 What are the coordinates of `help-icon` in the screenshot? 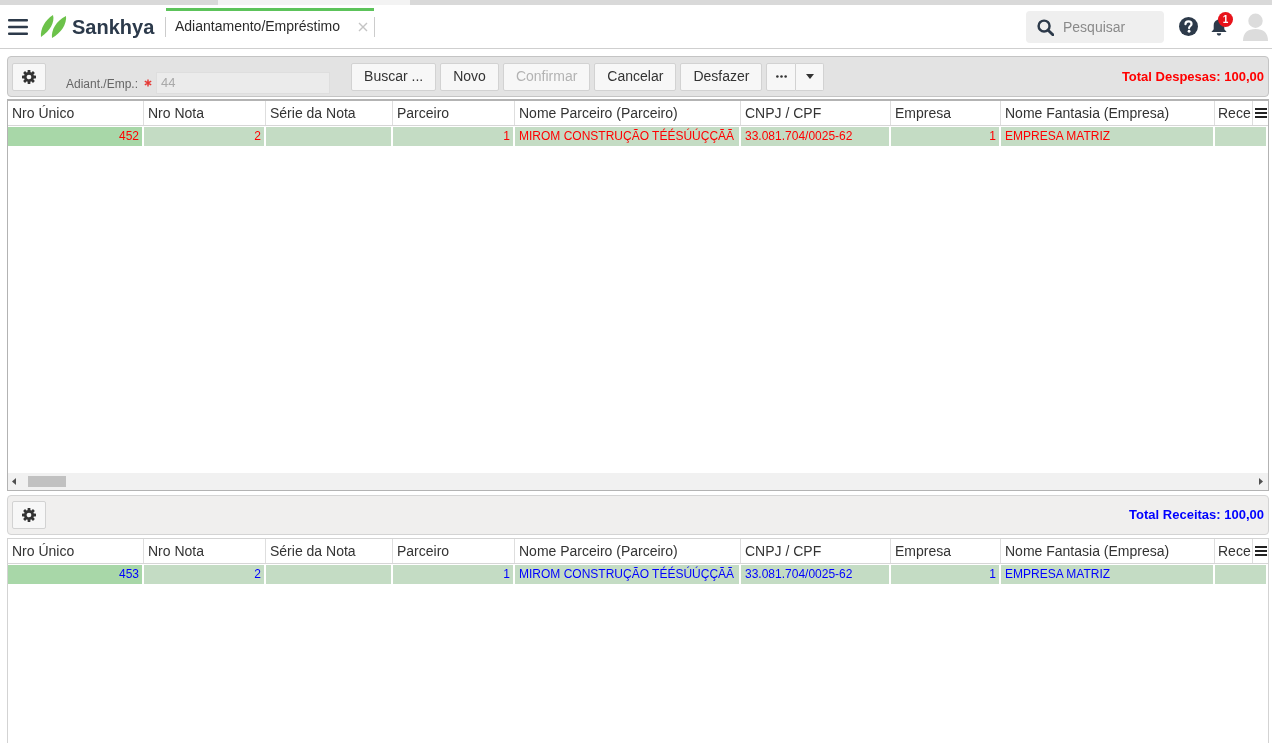 It's located at (1188, 26).